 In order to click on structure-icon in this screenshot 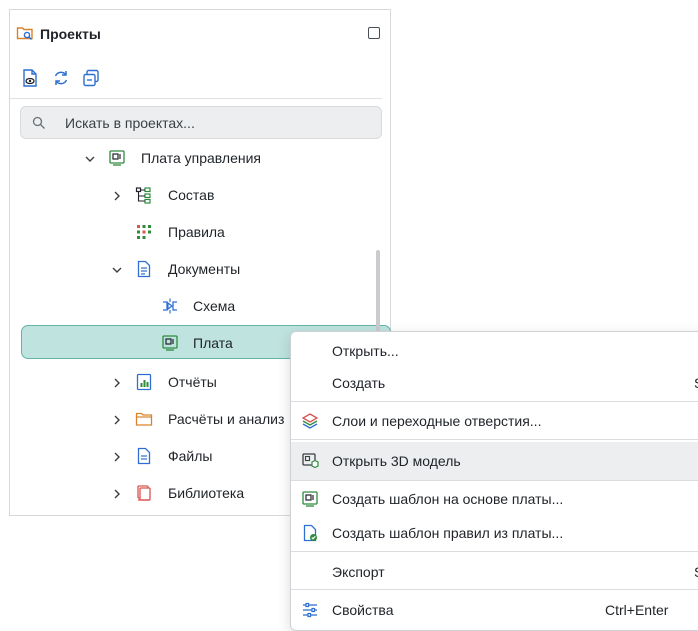, I will do `click(144, 195)`.